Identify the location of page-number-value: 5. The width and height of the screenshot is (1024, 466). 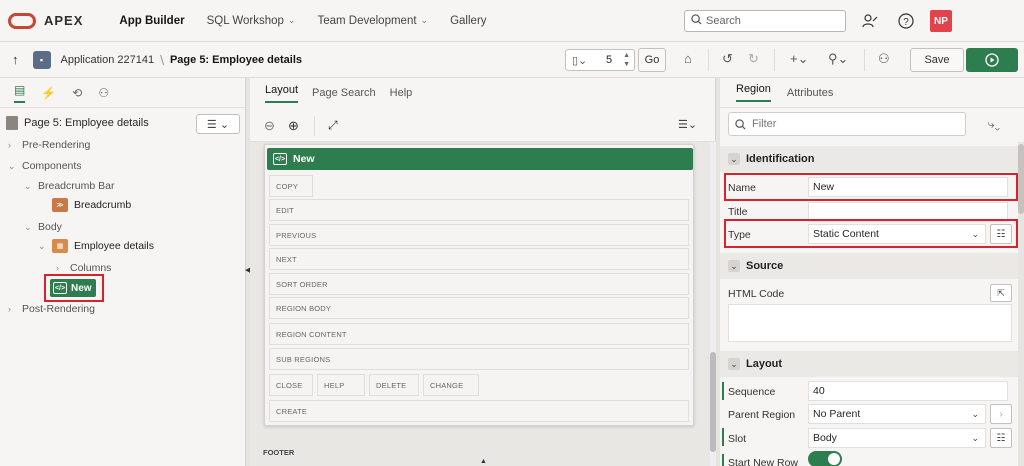
(609, 60).